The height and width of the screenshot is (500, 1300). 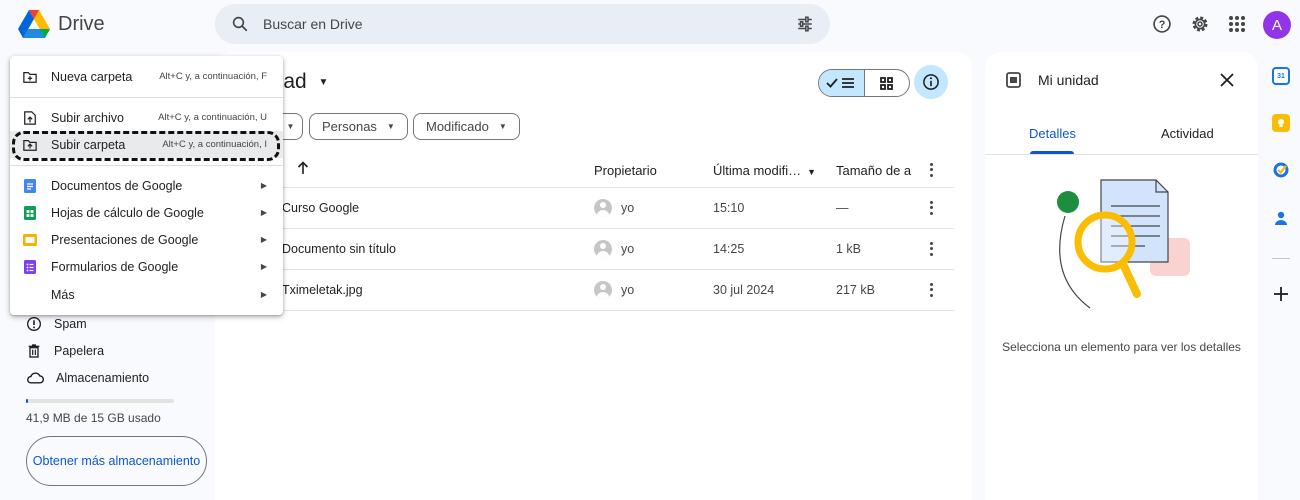 I want to click on table-row: Curso Google yo 15:10 —, so click(x=610, y=208).